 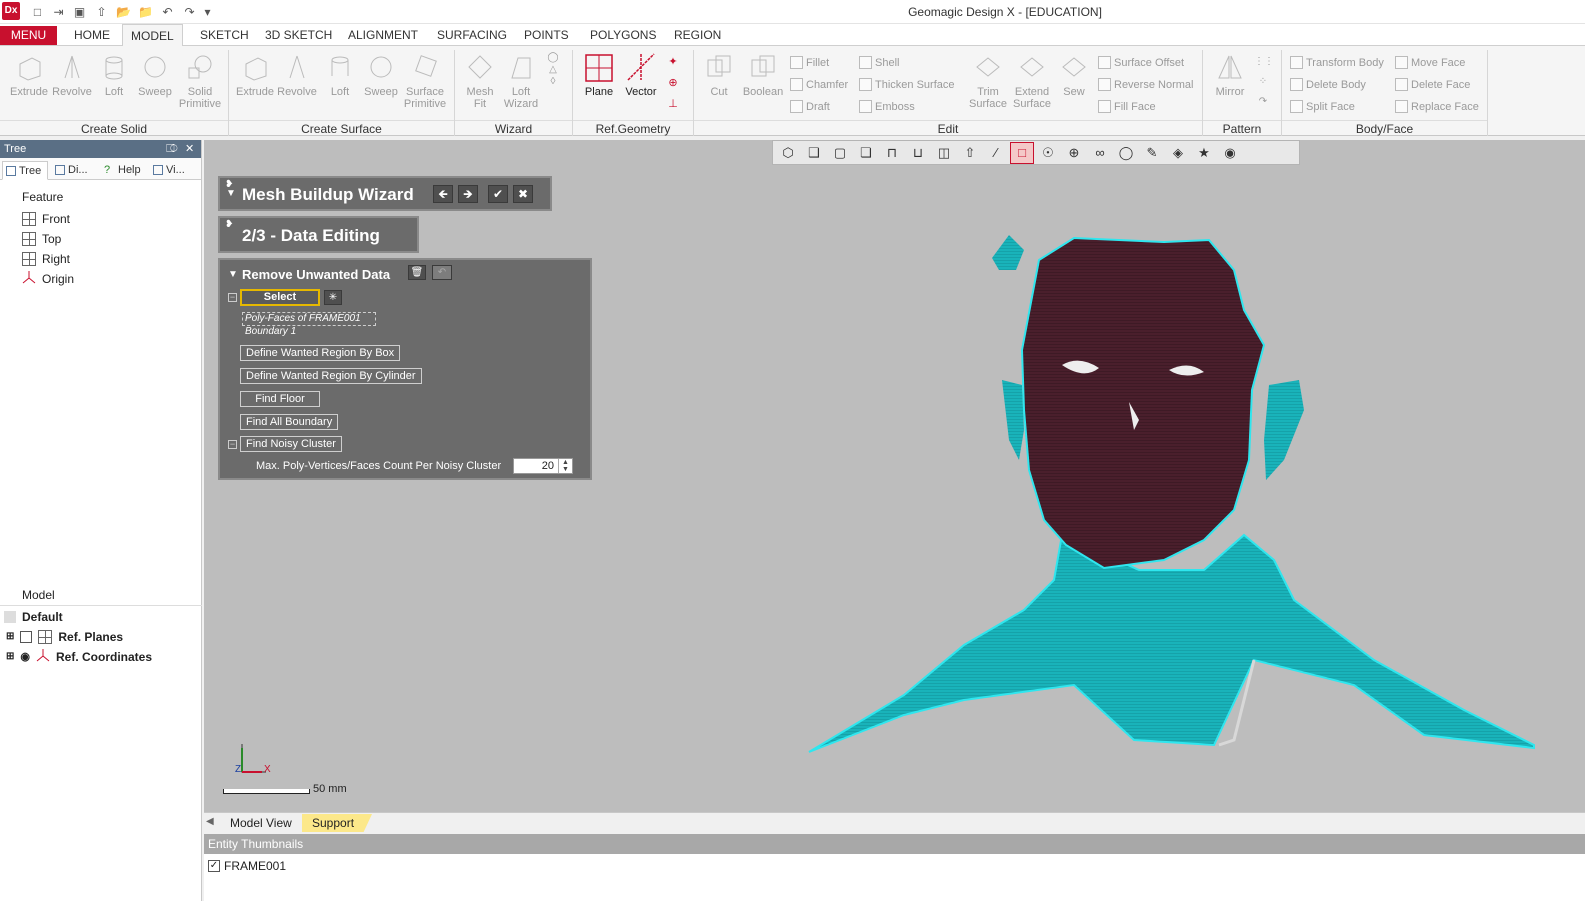 What do you see at coordinates (480, 81) in the screenshot?
I see `mesh-fit-button: Mesh Fit` at bounding box center [480, 81].